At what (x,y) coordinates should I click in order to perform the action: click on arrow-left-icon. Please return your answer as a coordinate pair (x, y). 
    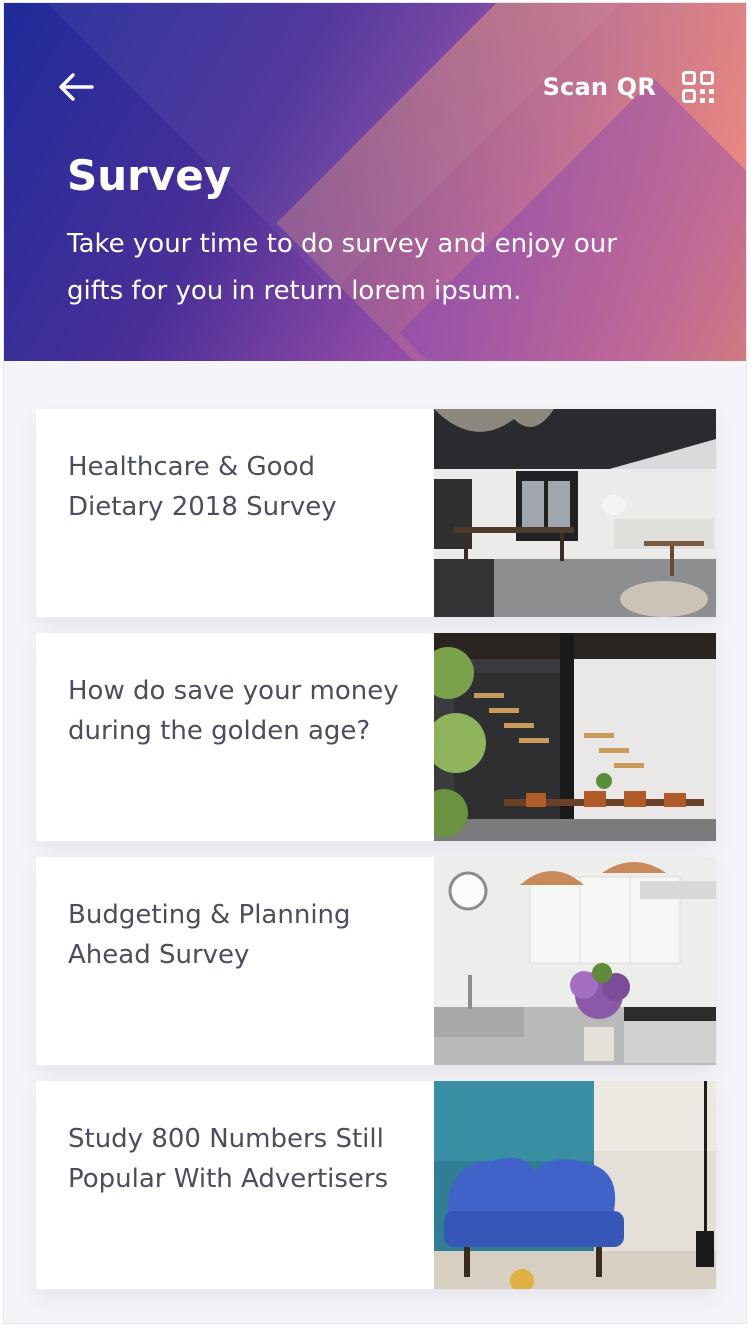
    Looking at the image, I should click on (76, 87).